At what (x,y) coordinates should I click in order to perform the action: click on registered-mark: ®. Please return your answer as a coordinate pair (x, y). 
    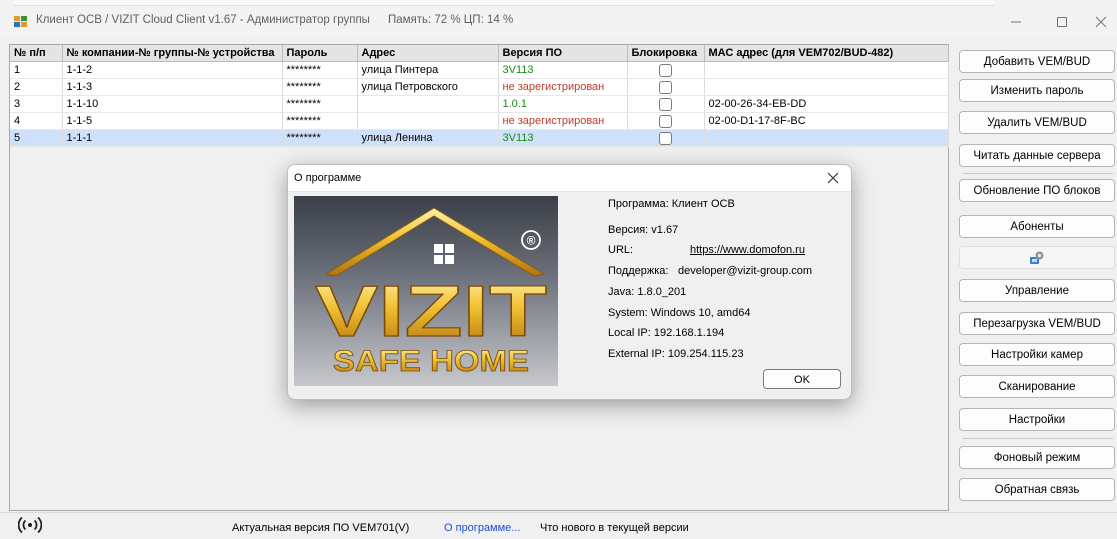
    Looking at the image, I should click on (531, 241).